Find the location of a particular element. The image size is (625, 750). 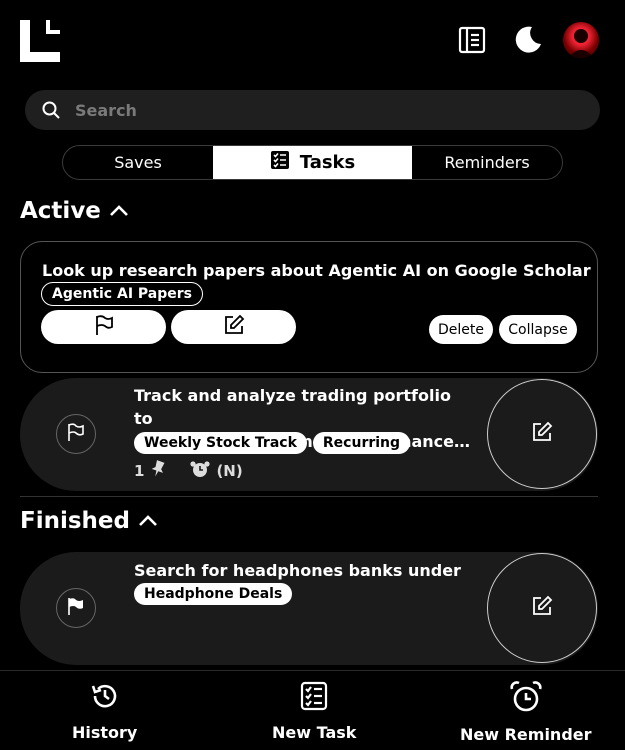

bottom-nav: History New Task New Reminder is located at coordinates (312, 710).